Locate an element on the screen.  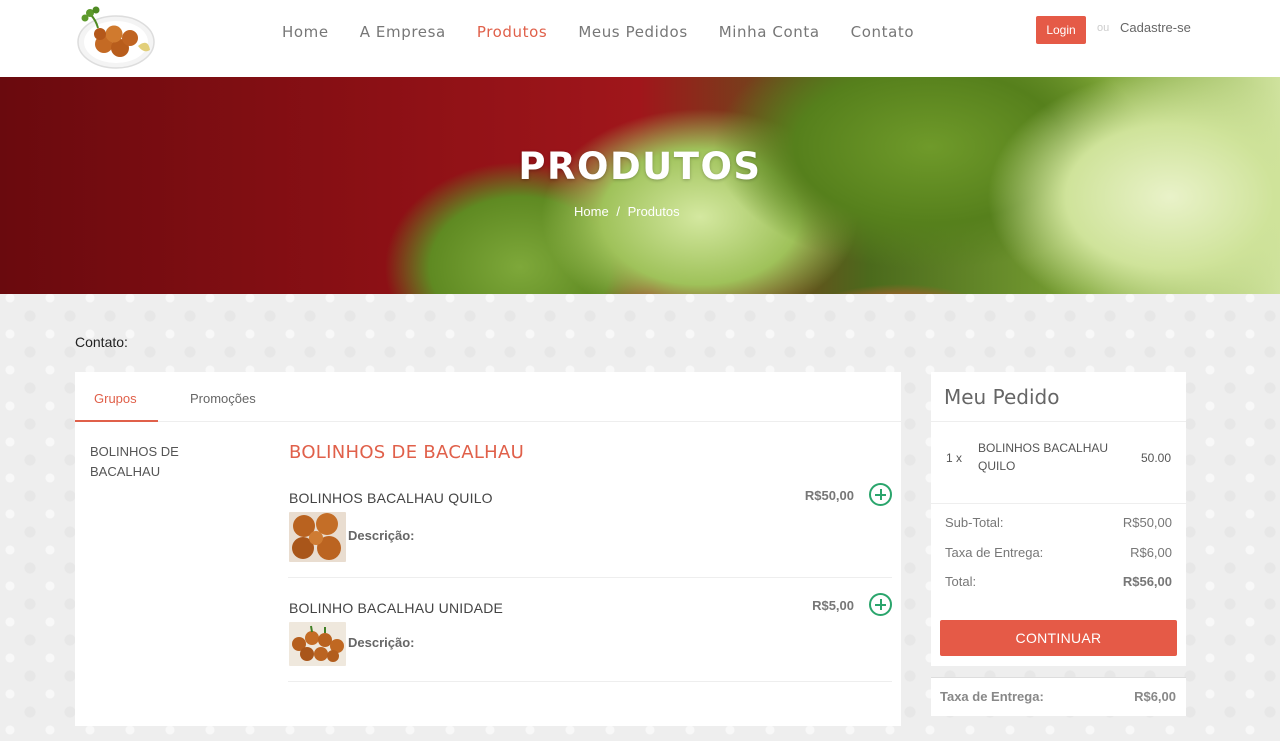
order-item-value: 50.00 is located at coordinates (1155, 458).